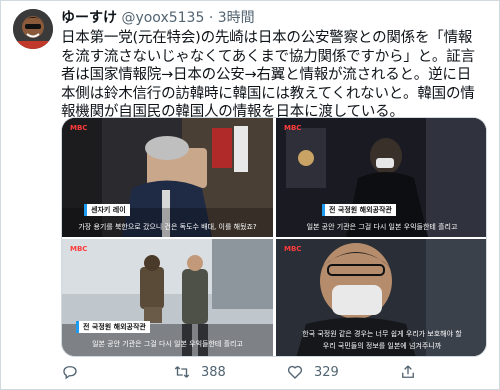  What do you see at coordinates (382, 334) in the screenshot?
I see `subtitle-caption-line1: 한국 국정원 같은 경우는 너무 쉽게 우리가 보호해야 할` at bounding box center [382, 334].